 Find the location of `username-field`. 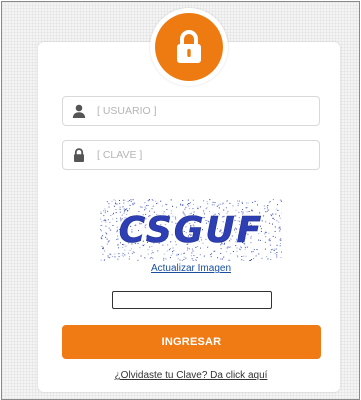

username-field is located at coordinates (191, 111).